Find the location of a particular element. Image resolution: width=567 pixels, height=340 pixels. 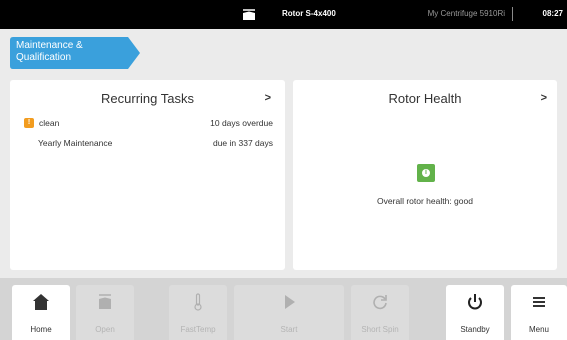

home-icon is located at coordinates (41, 302).